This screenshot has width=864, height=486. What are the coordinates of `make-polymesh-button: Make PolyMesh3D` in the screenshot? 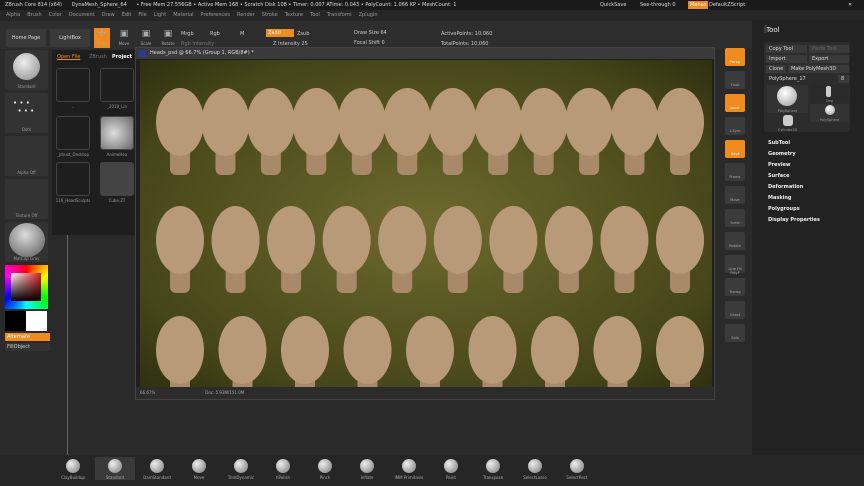 It's located at (818, 69).